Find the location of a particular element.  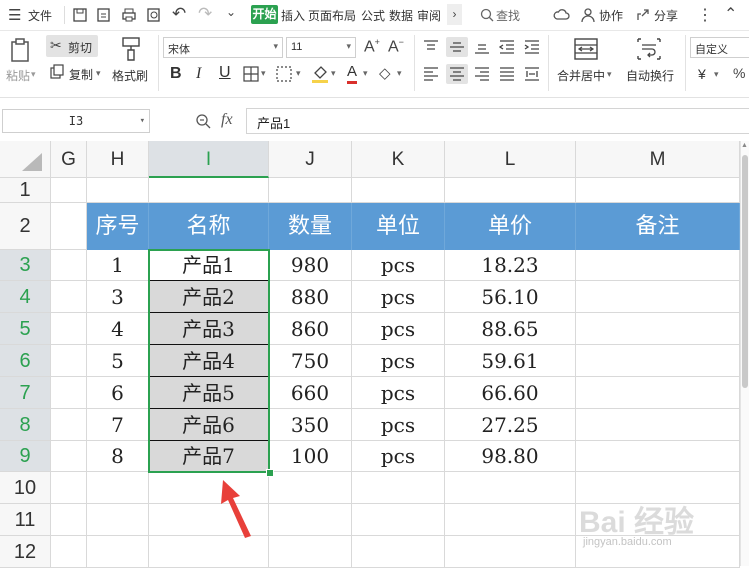

scroll-up-icon: ▲ is located at coordinates (744, 145).